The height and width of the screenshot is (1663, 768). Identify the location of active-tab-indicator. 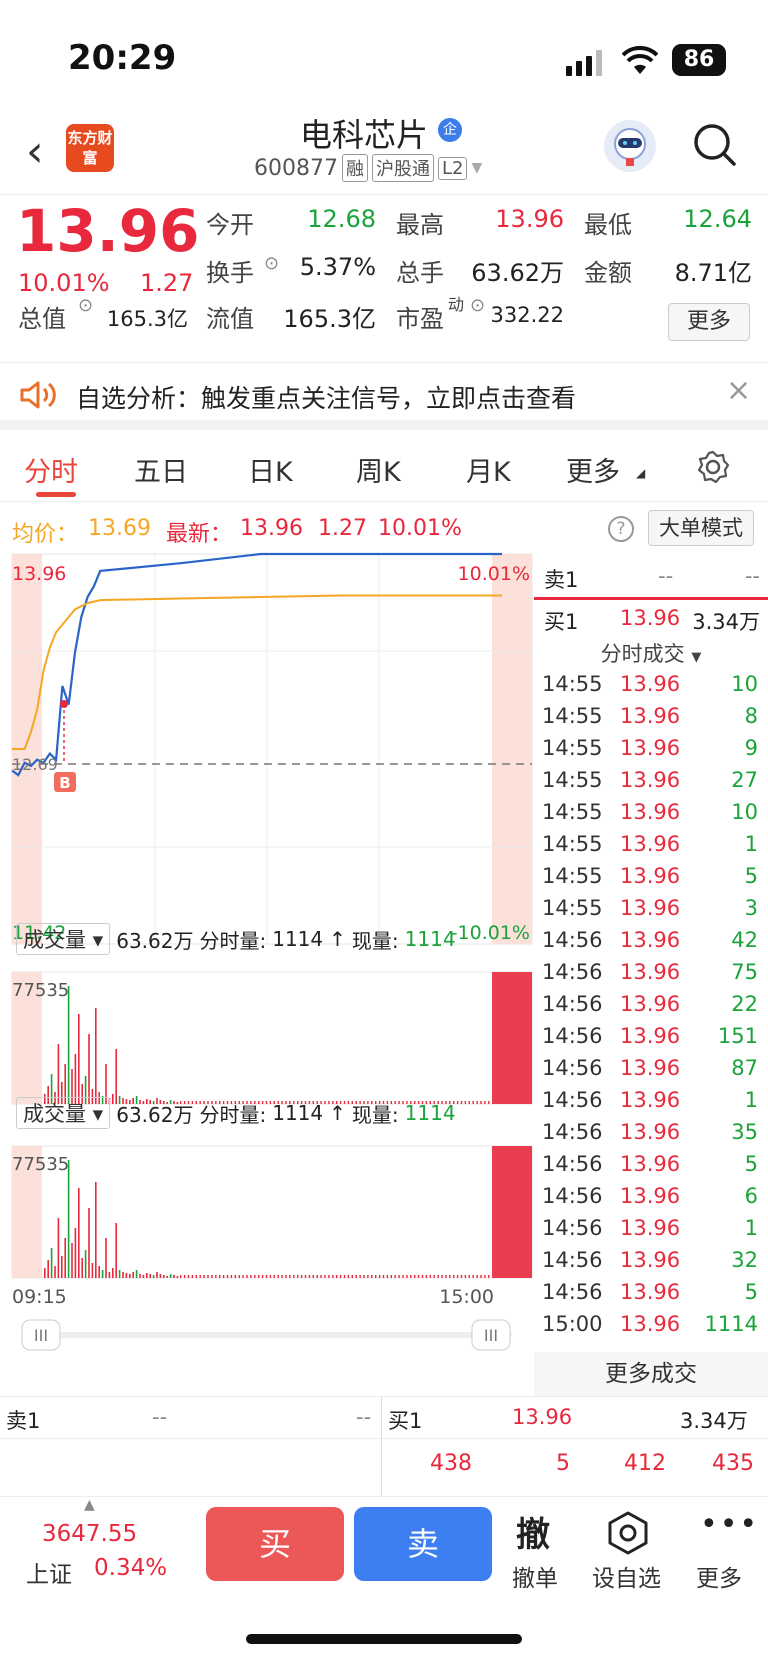
(56, 494).